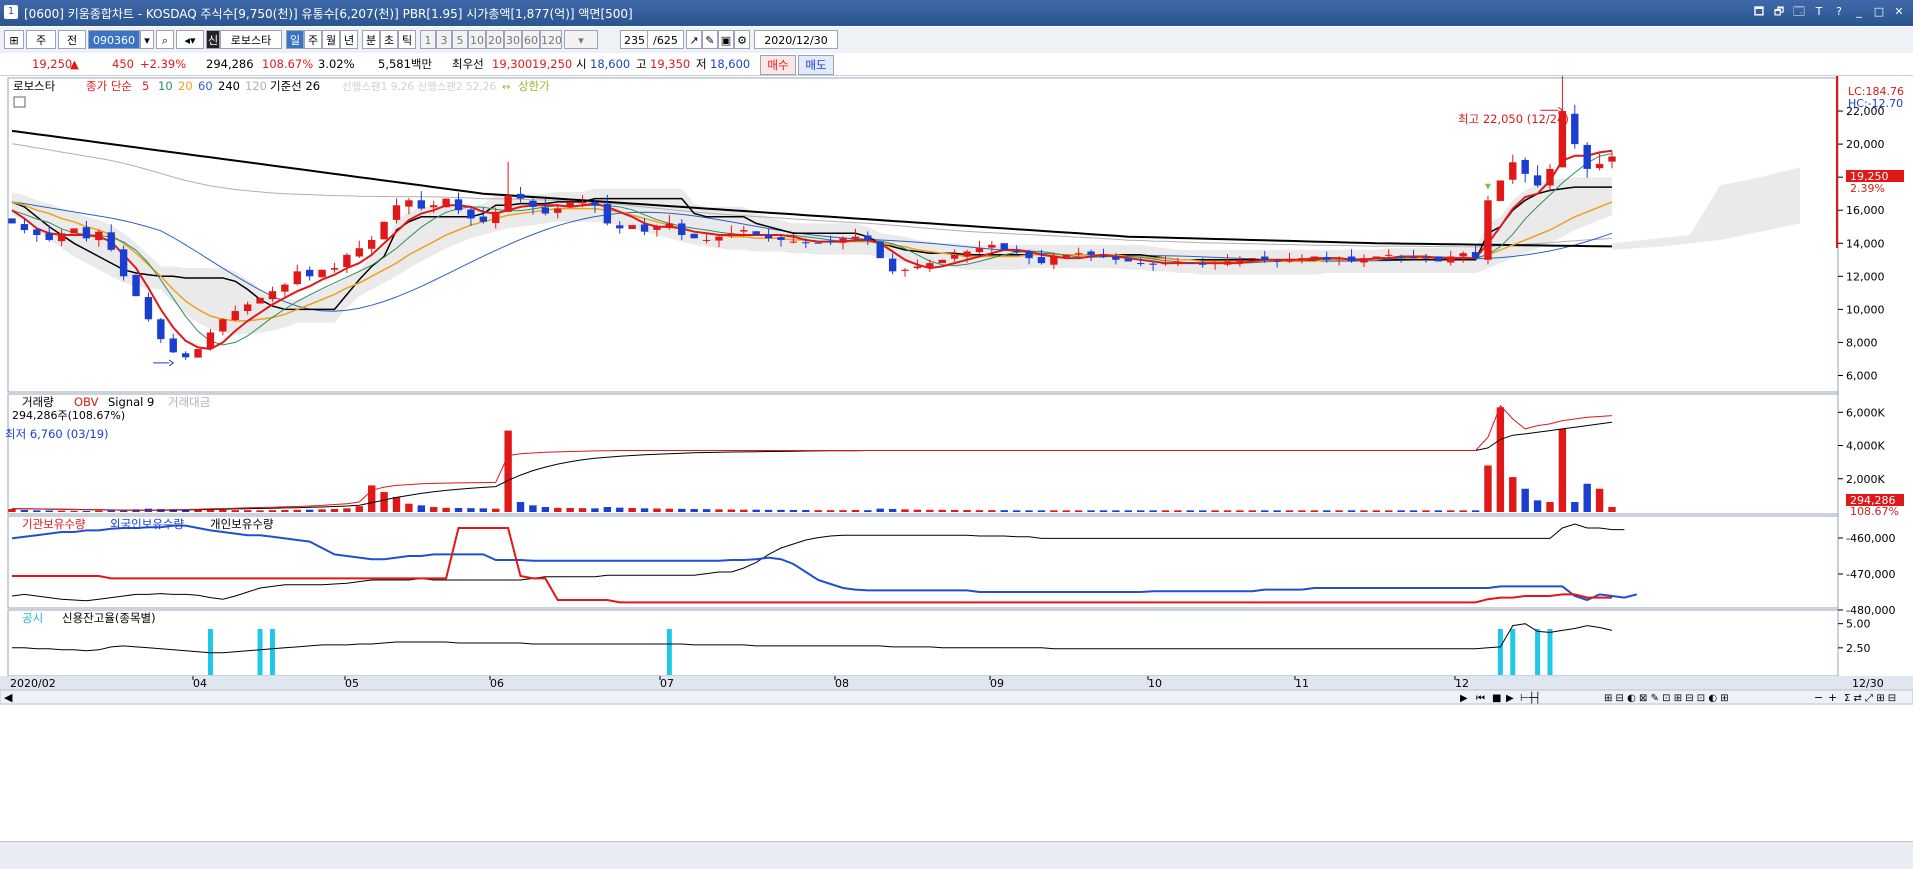  Describe the element at coordinates (41, 39) in the screenshot. I see `market-select: 주` at that location.